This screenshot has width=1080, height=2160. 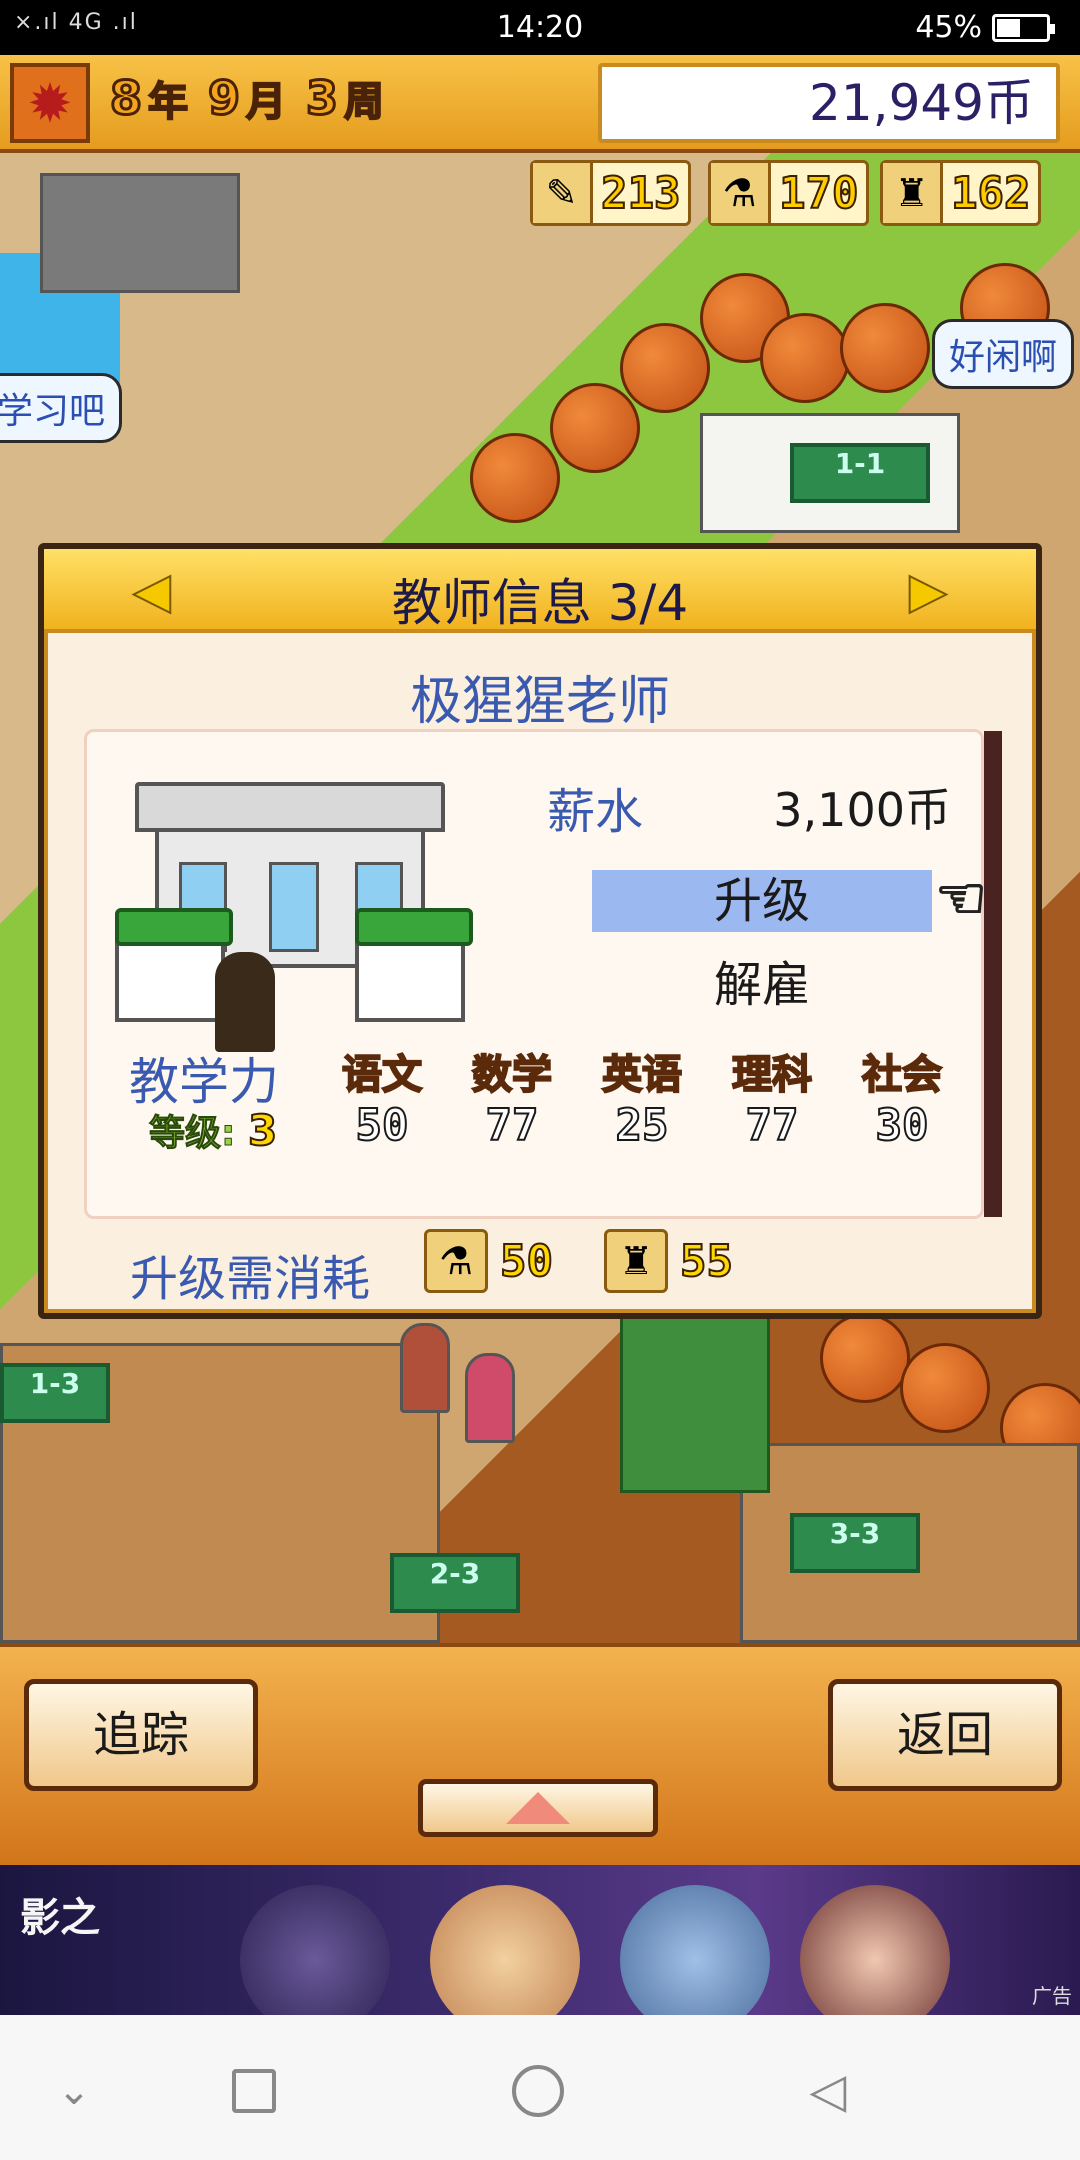 I want to click on resource-bell: ♜ 162, so click(x=961, y=193).